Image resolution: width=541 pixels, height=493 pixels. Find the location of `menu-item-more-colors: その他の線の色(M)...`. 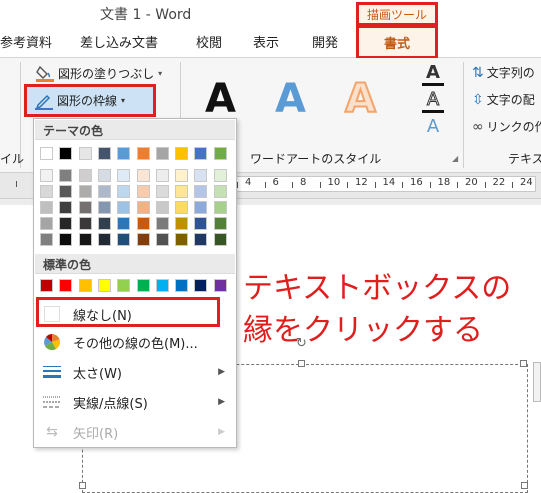

menu-item-more-colors: その他の線の色(M)... is located at coordinates (135, 342).